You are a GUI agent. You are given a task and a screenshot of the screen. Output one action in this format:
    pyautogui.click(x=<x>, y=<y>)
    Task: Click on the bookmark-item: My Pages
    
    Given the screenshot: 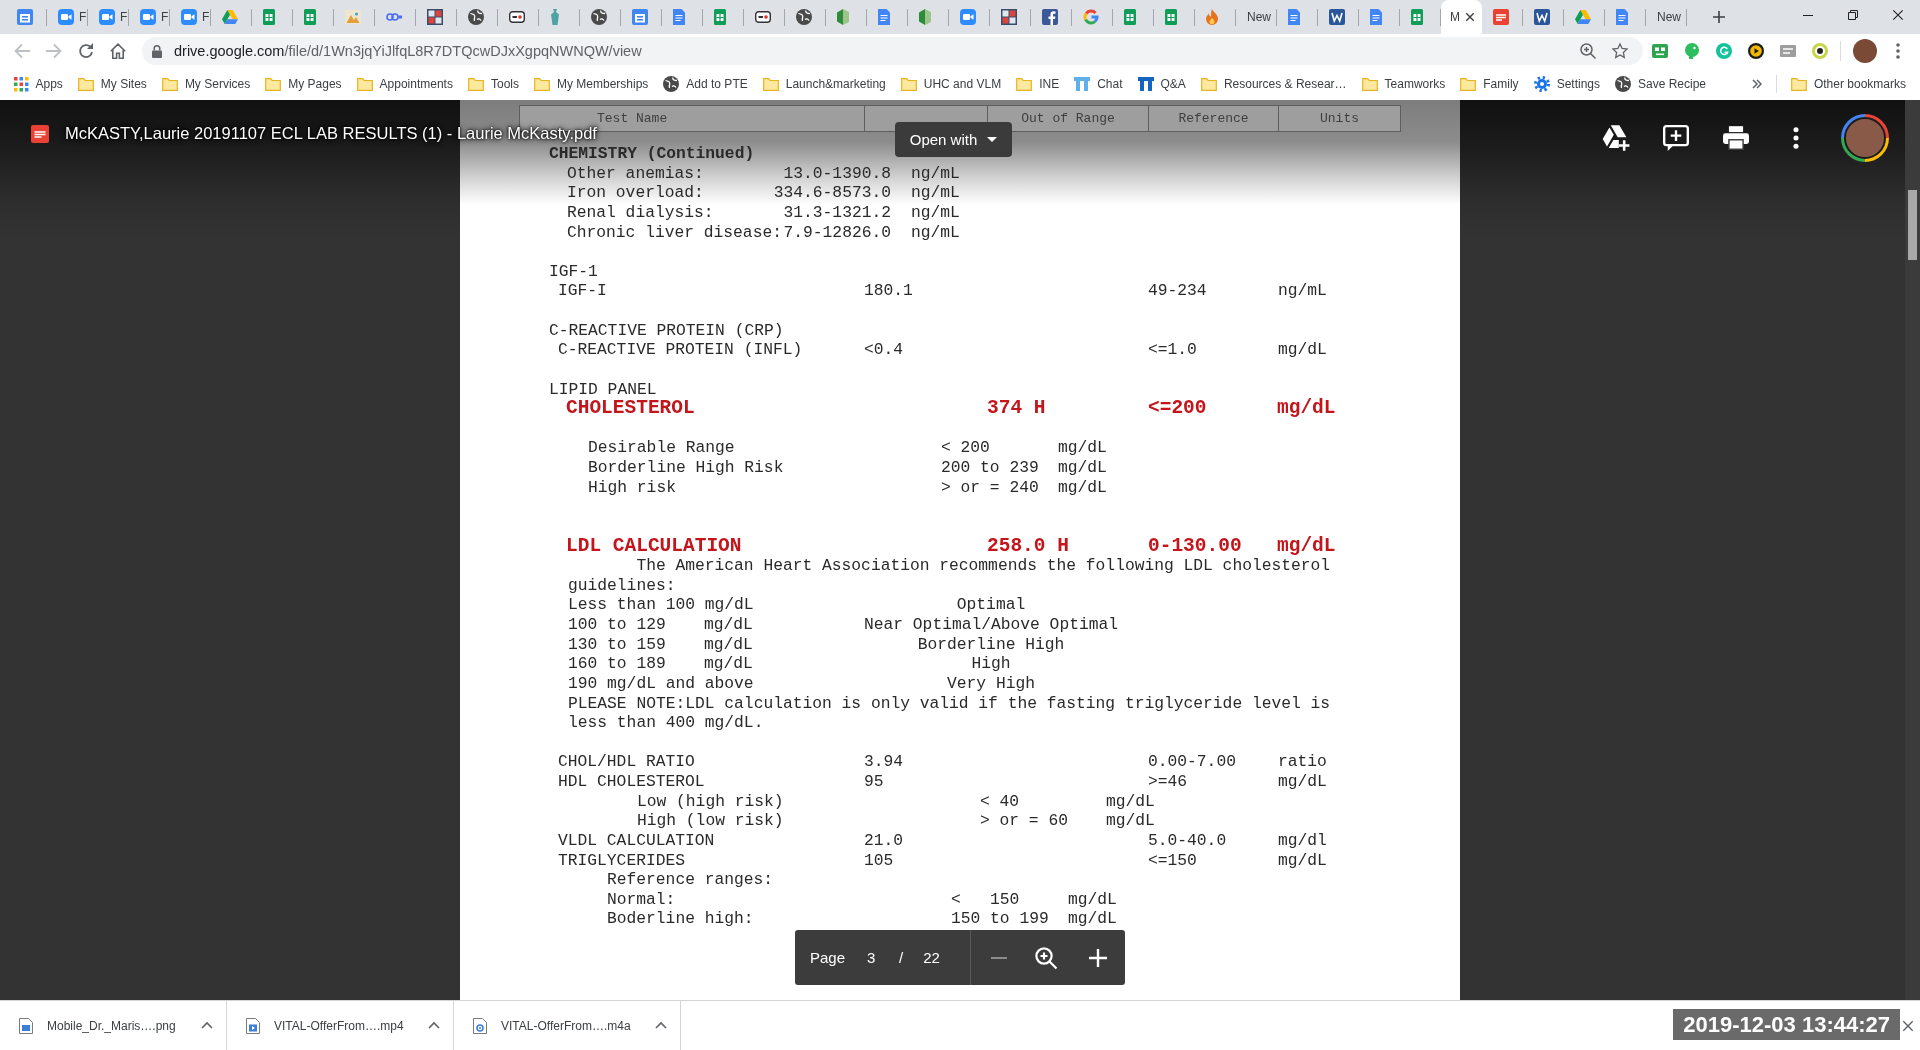 What is the action you would take?
    pyautogui.click(x=303, y=84)
    